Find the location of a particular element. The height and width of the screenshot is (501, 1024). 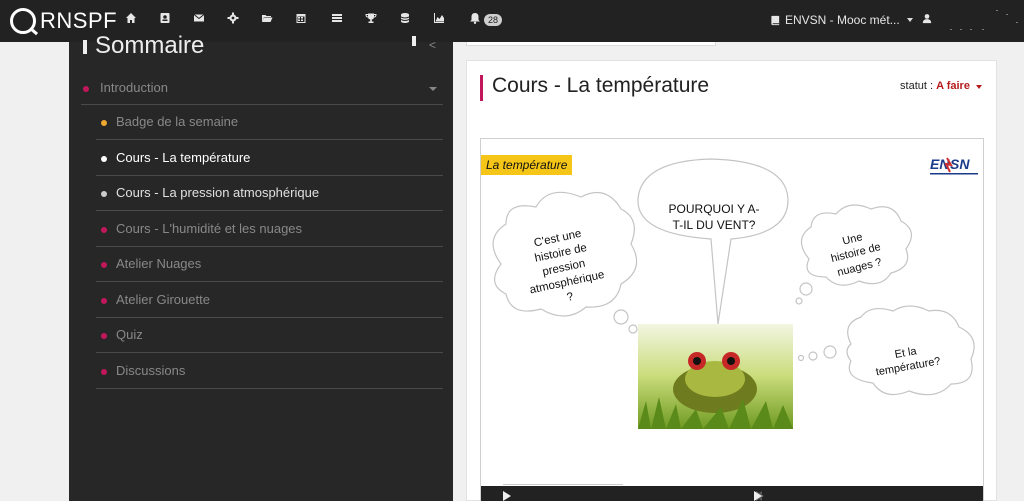

sidebar-item: Atelier Nuages is located at coordinates (269, 264).